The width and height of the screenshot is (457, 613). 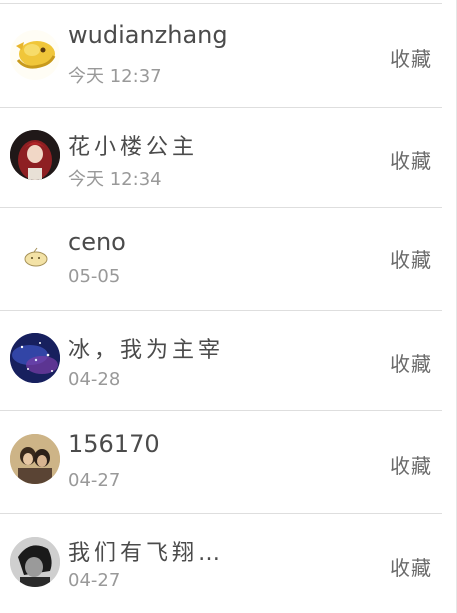 What do you see at coordinates (146, 350) in the screenshot?
I see `username: 冰，我为主宰` at bounding box center [146, 350].